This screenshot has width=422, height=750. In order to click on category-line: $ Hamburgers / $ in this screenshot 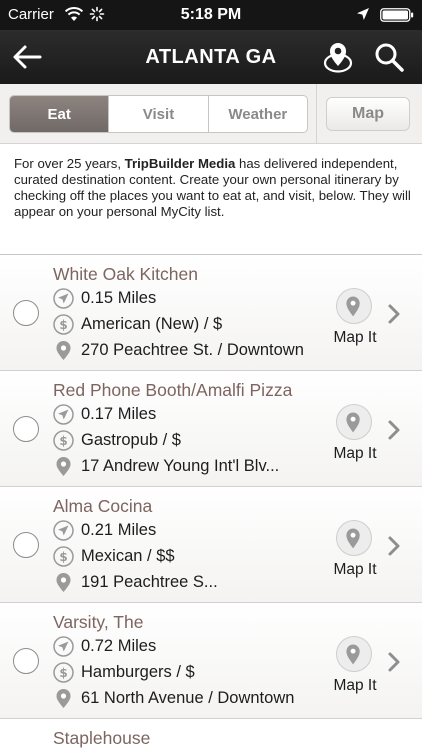, I will do `click(190, 673)`.